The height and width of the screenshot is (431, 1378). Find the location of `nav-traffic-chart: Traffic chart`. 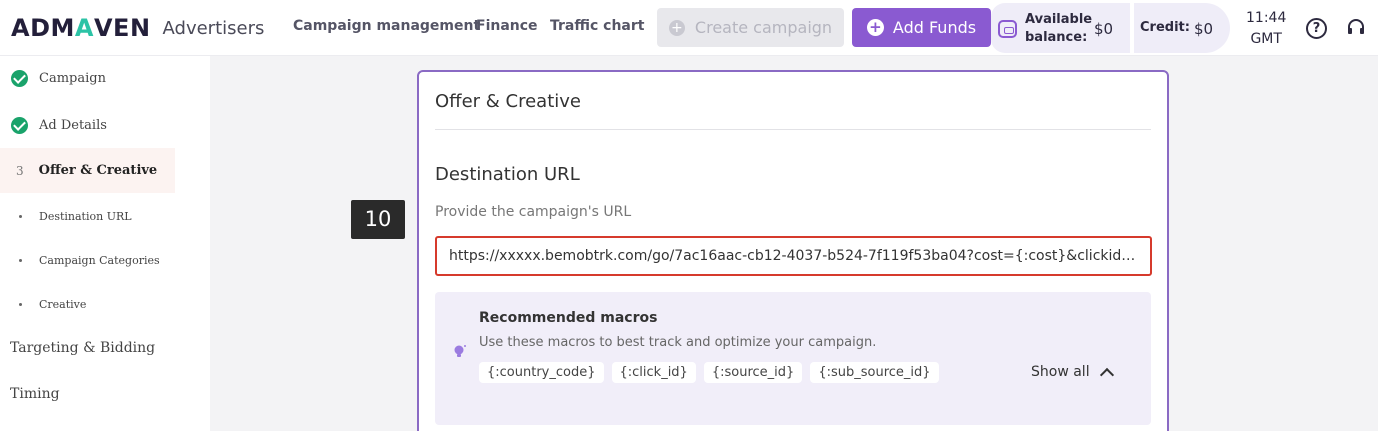

nav-traffic-chart: Traffic chart is located at coordinates (597, 26).